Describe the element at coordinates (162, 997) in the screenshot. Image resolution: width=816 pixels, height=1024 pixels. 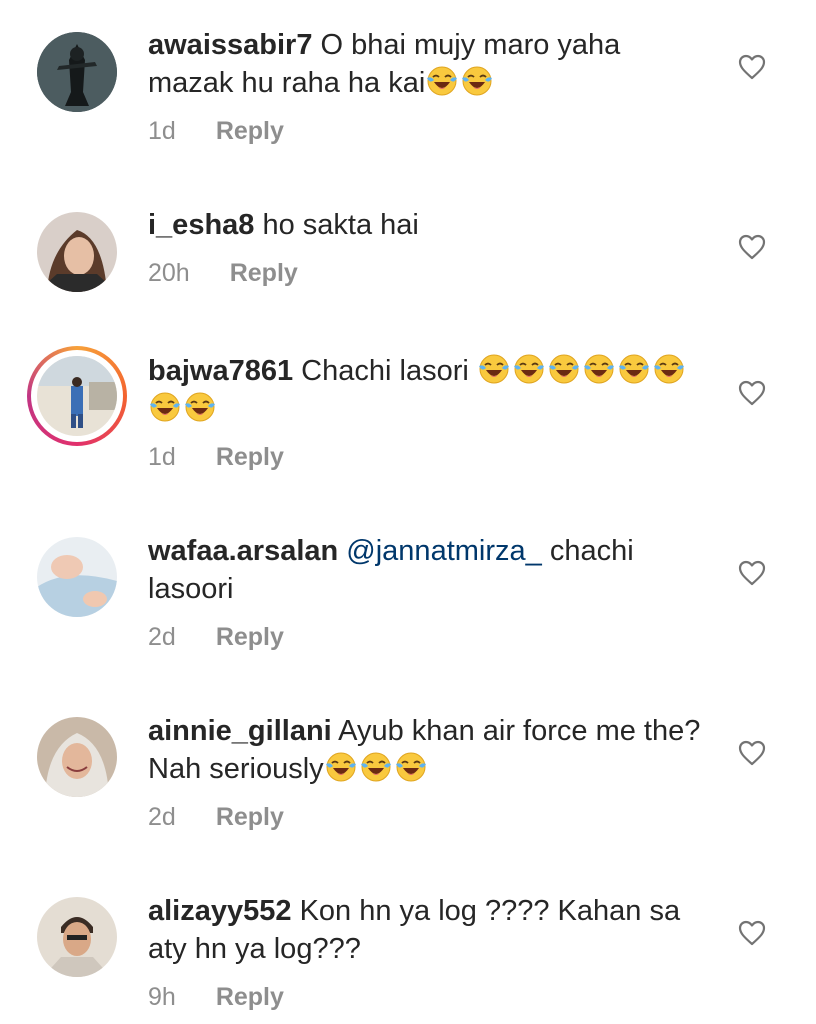
I see `comment-timestamp: 9h` at that location.